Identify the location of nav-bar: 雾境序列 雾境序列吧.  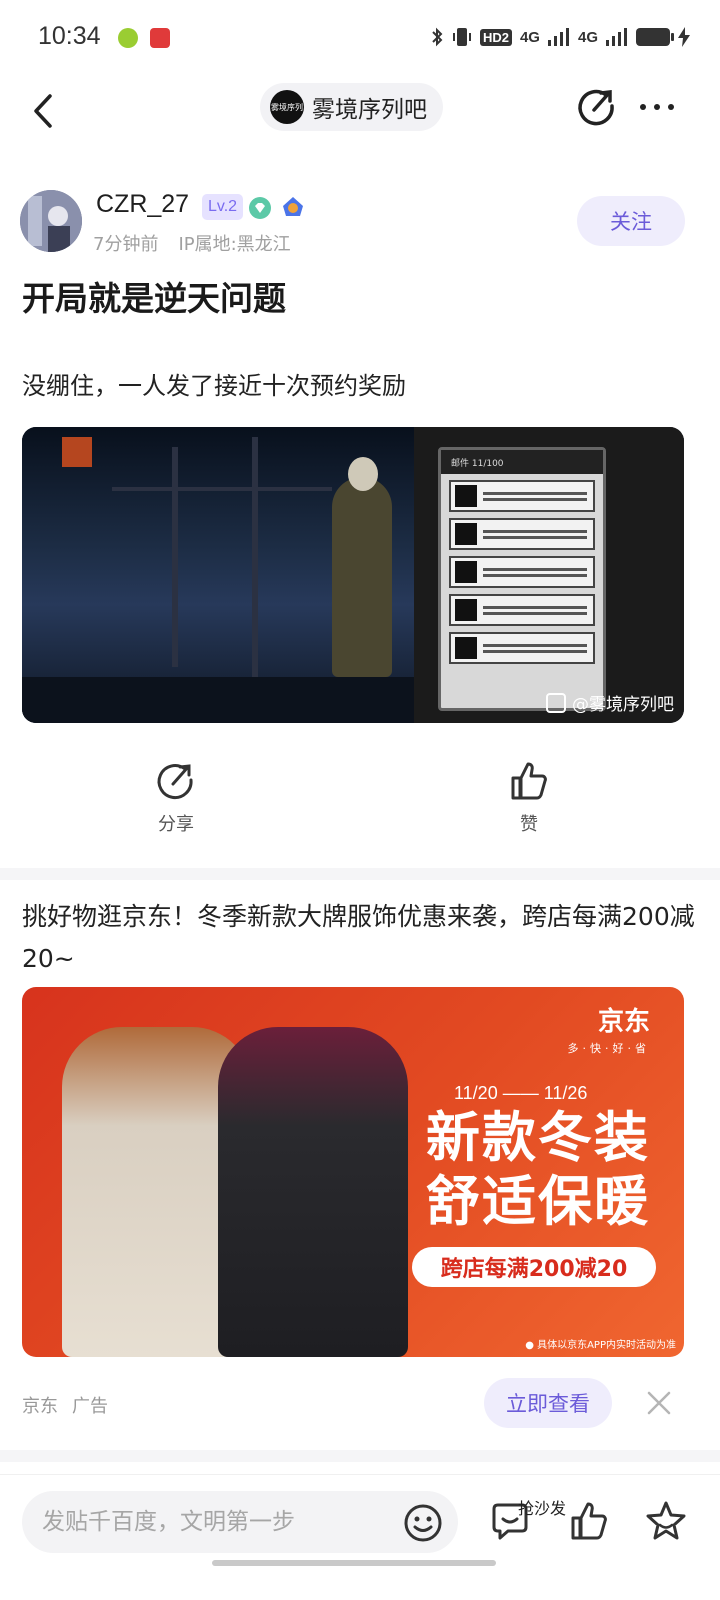
(360, 110).